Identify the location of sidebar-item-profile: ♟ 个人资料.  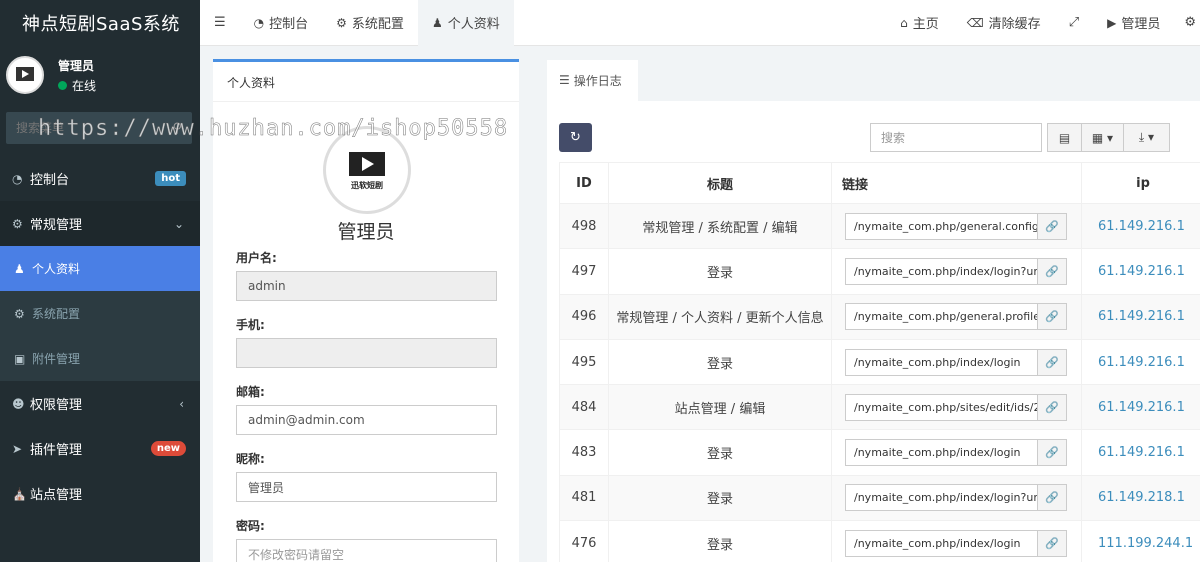
(100, 268).